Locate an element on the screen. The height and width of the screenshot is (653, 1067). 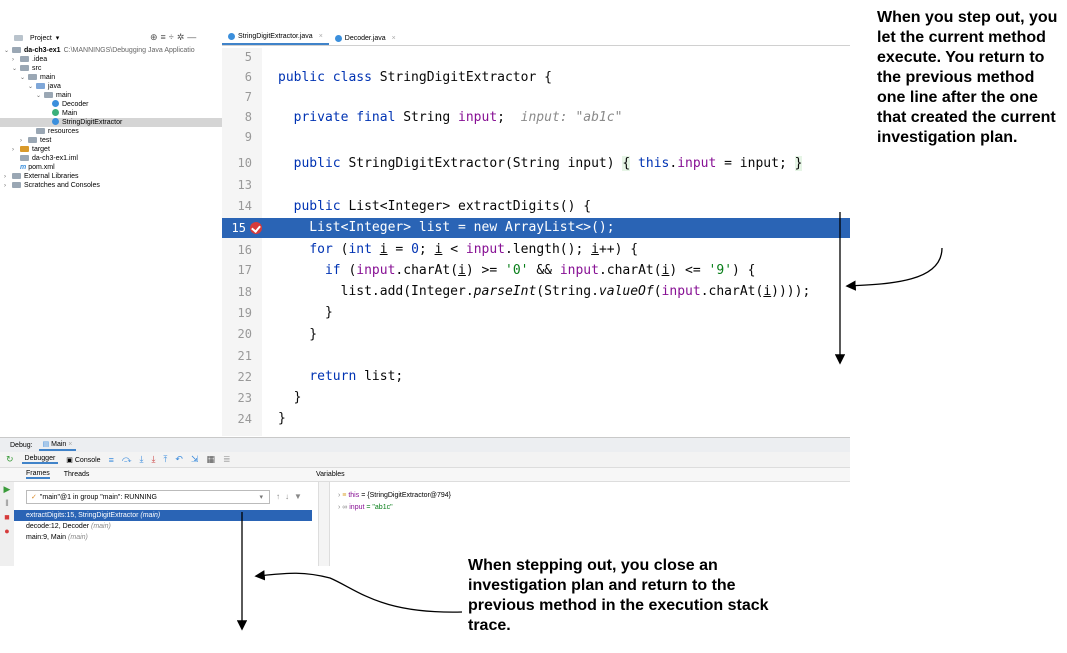
pause-icon: ‖ is located at coordinates (7, 503).